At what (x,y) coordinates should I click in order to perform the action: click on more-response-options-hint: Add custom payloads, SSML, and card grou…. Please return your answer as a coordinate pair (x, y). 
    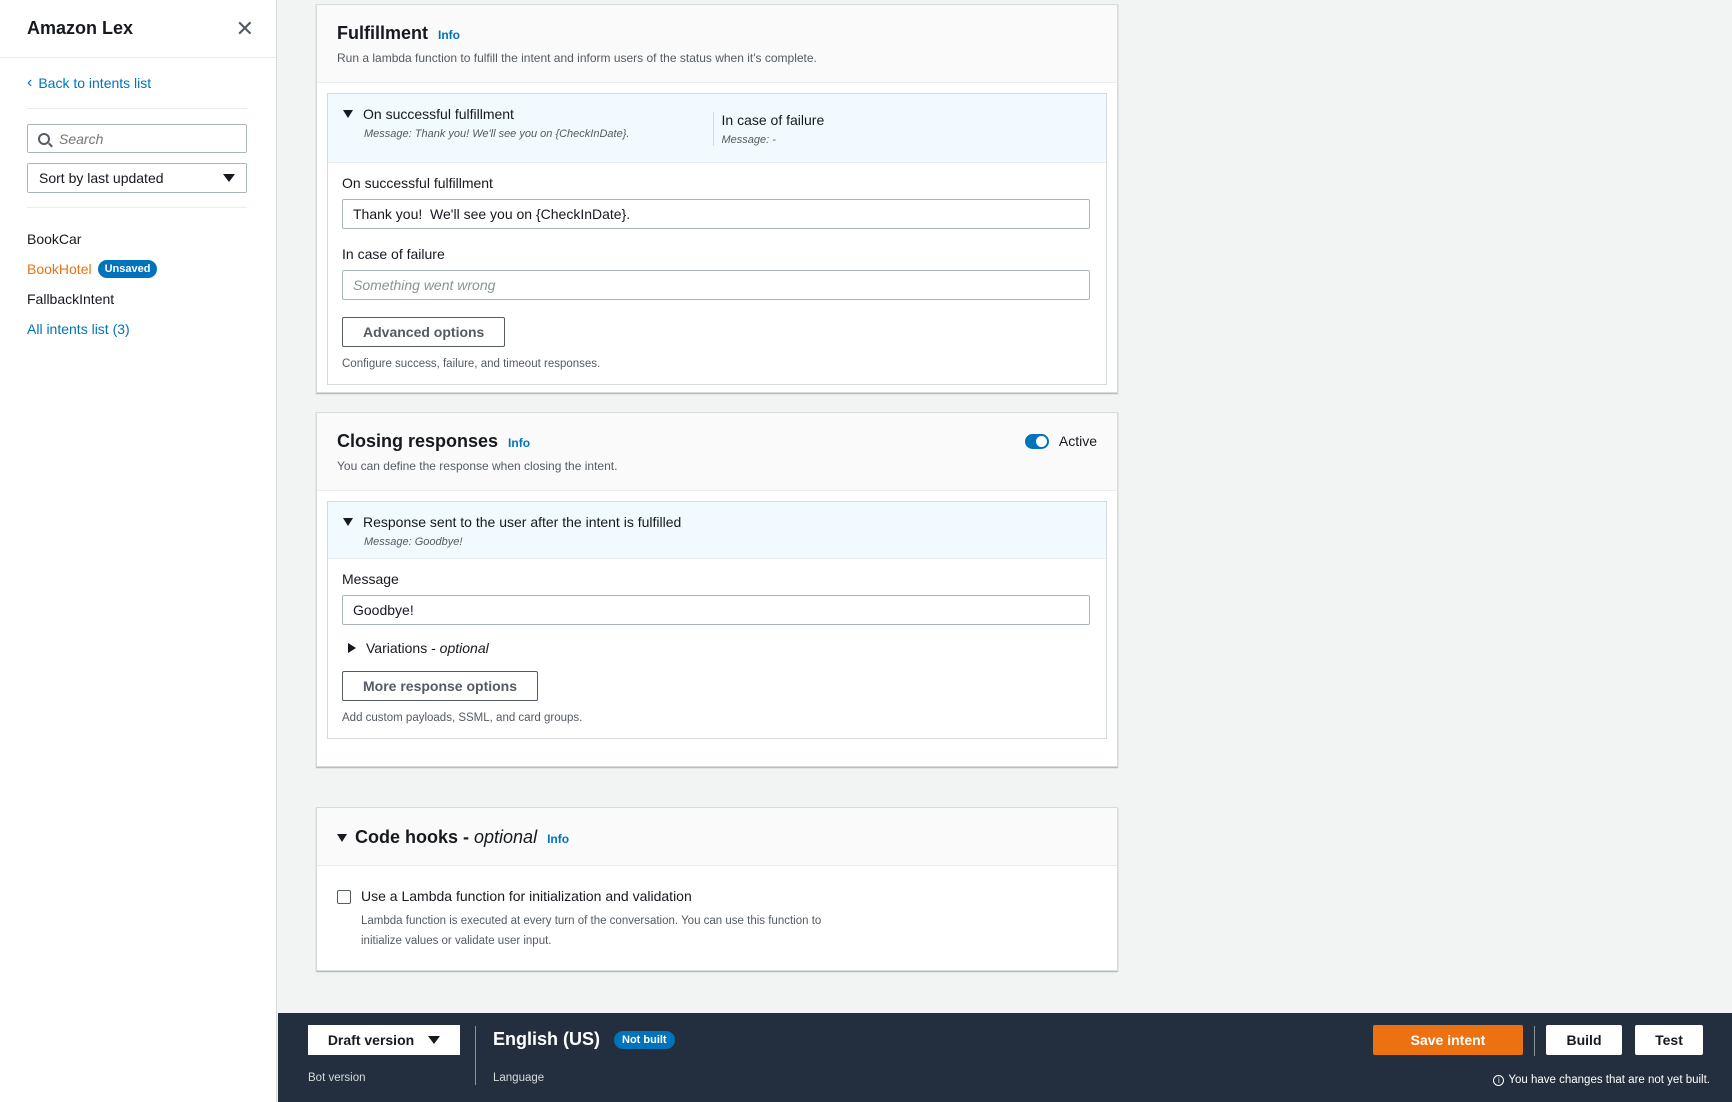
    Looking at the image, I should click on (462, 718).